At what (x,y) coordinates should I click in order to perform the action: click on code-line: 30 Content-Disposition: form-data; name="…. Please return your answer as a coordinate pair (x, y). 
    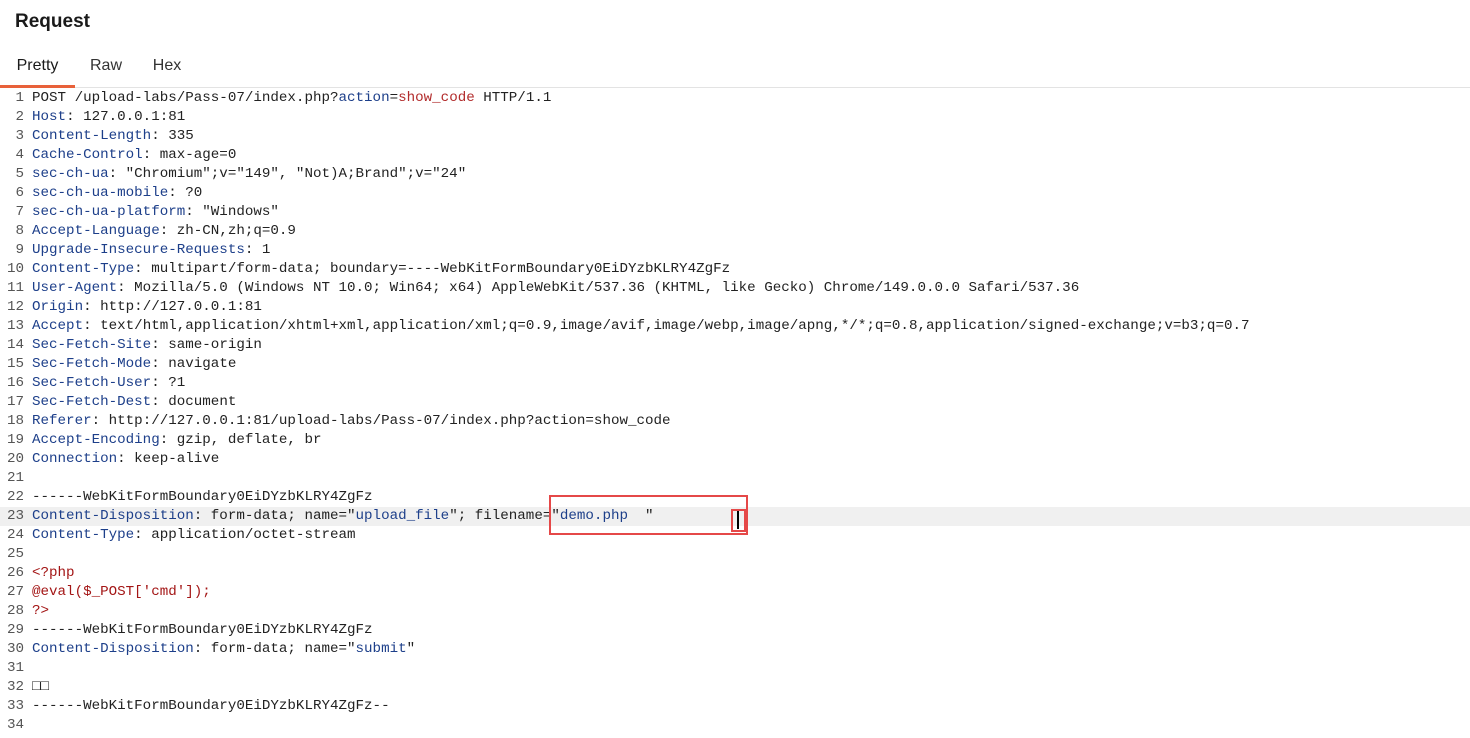
    Looking at the image, I should click on (735, 649).